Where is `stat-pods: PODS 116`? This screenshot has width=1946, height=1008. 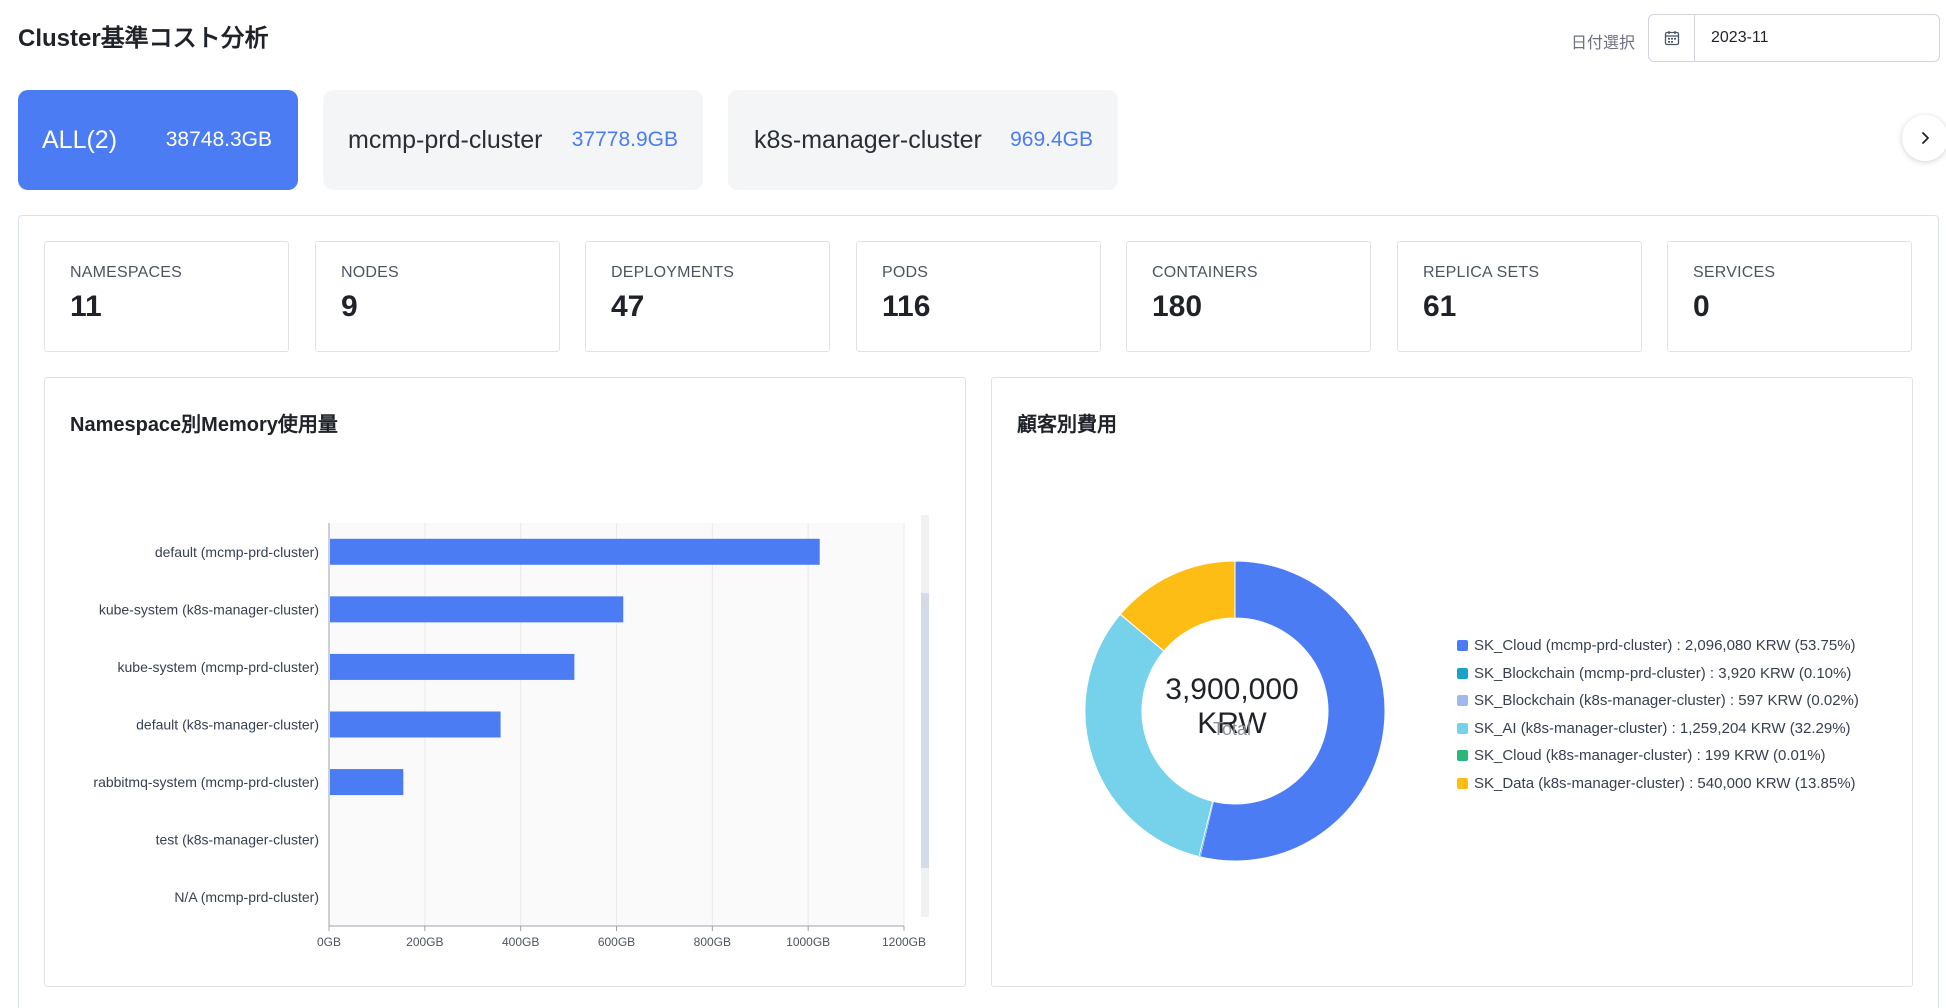 stat-pods: PODS 116 is located at coordinates (978, 296).